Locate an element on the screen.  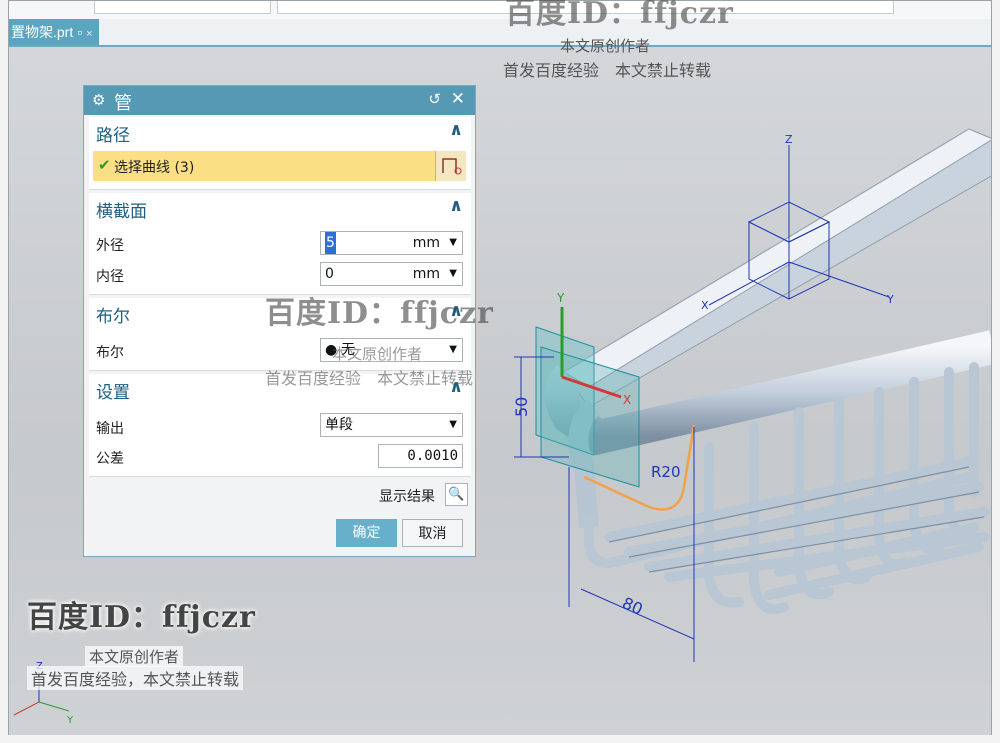
section-settings-label: 设置 is located at coordinates (113, 393).